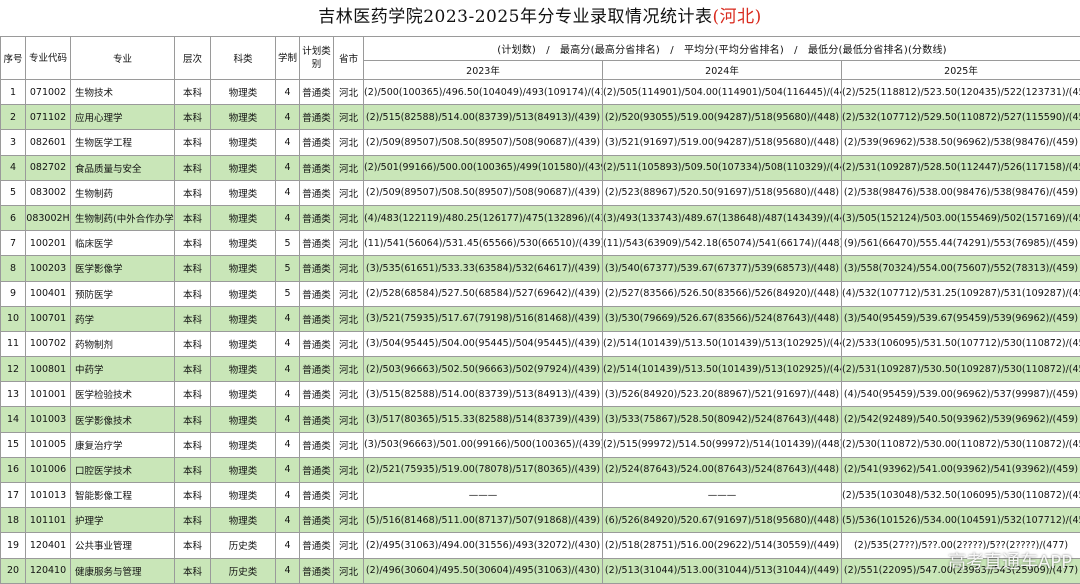 The width and height of the screenshot is (1080, 584). What do you see at coordinates (123, 192) in the screenshot?
I see `cell-major: 生物制药` at bounding box center [123, 192].